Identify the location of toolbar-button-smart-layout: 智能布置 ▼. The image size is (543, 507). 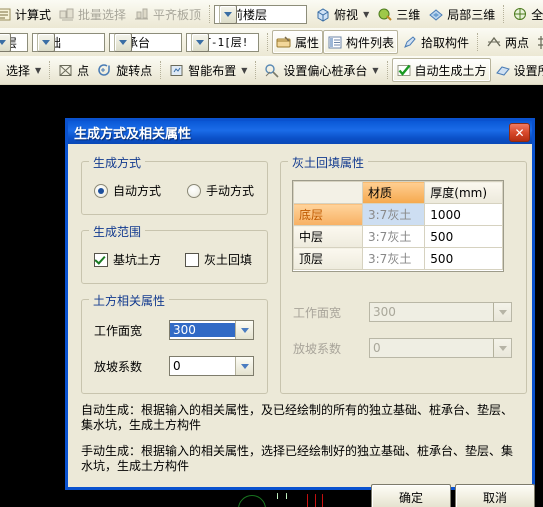
(208, 70).